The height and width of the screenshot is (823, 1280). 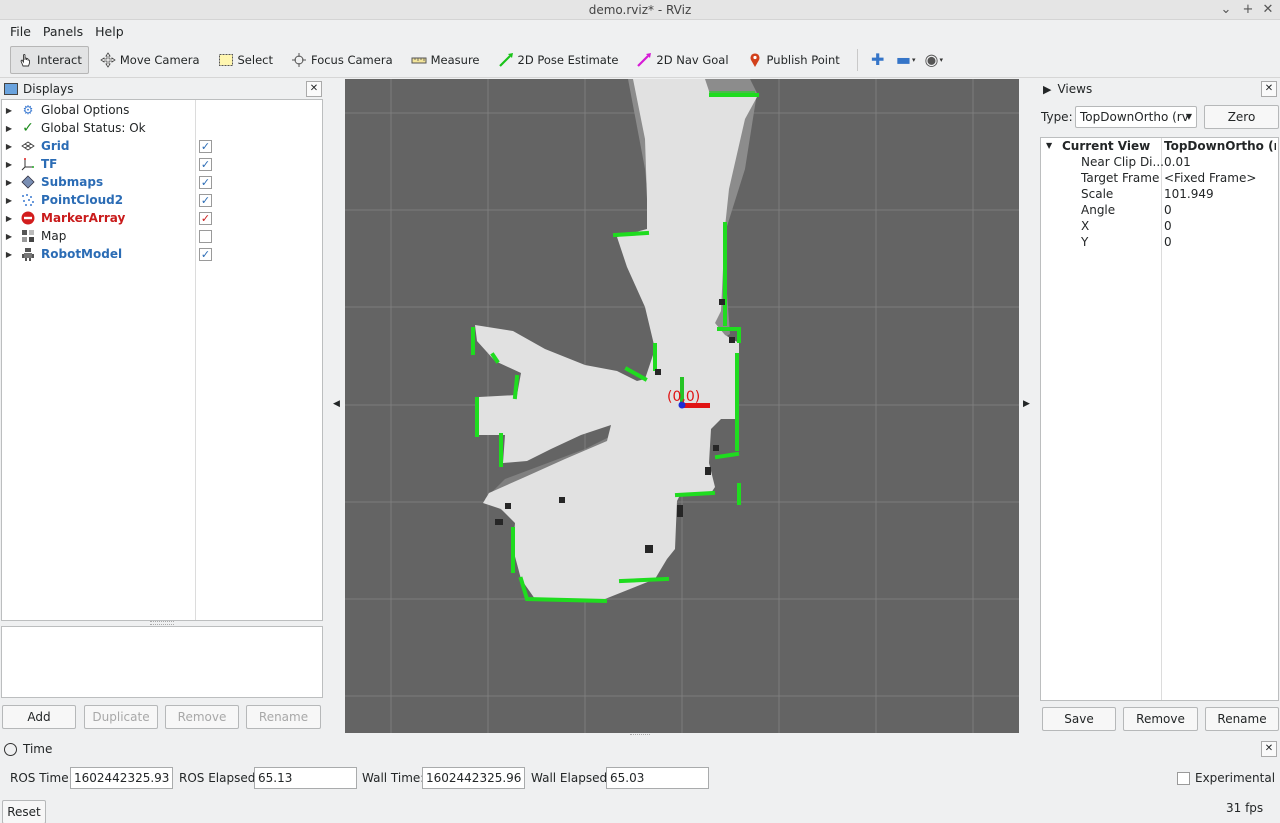 What do you see at coordinates (1097, 194) in the screenshot?
I see `prop-key: Scale` at bounding box center [1097, 194].